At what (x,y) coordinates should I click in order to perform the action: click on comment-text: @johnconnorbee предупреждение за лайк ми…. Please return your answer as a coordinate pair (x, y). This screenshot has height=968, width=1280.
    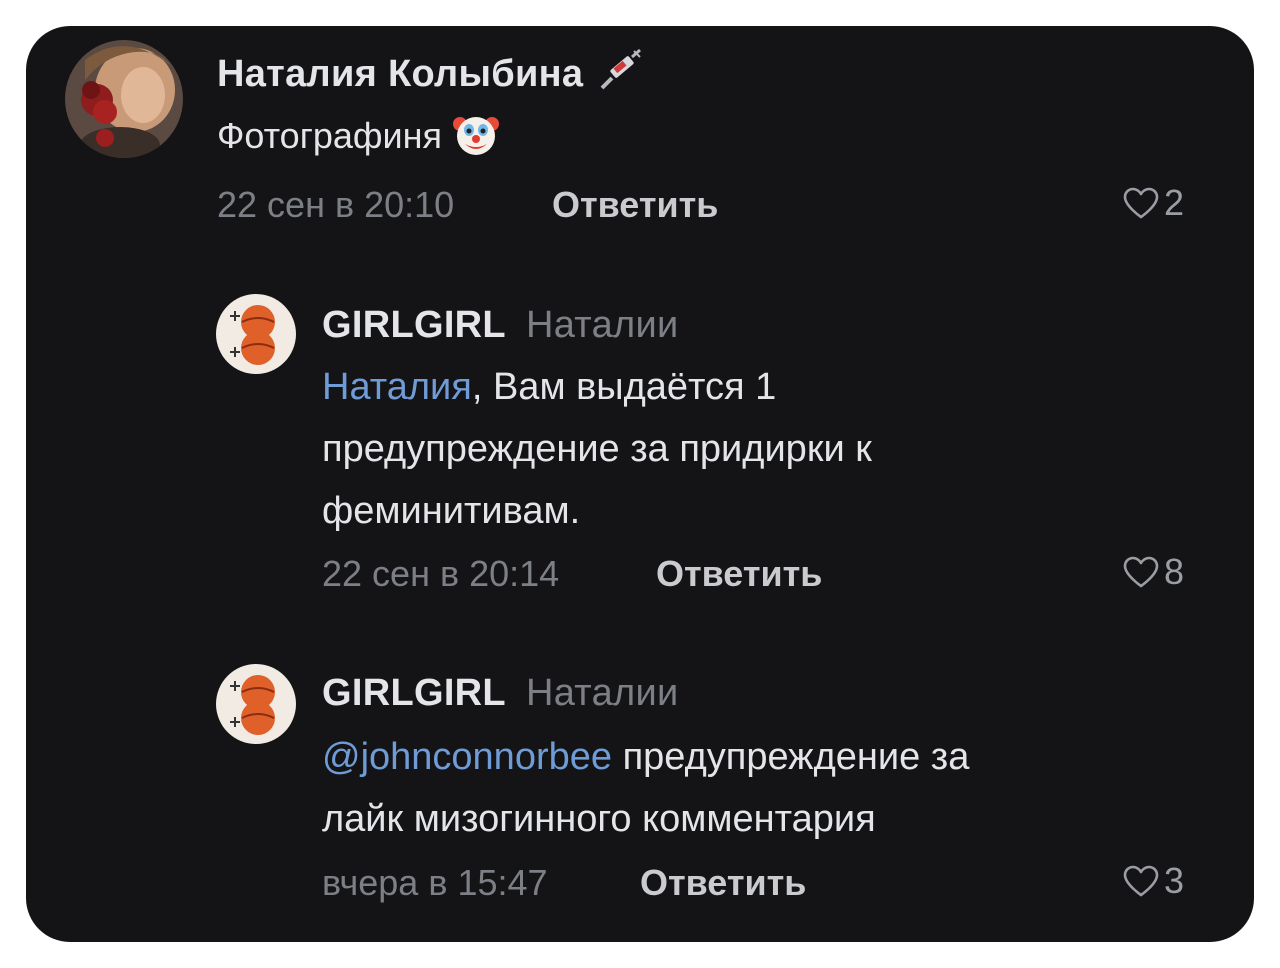
    Looking at the image, I should click on (645, 788).